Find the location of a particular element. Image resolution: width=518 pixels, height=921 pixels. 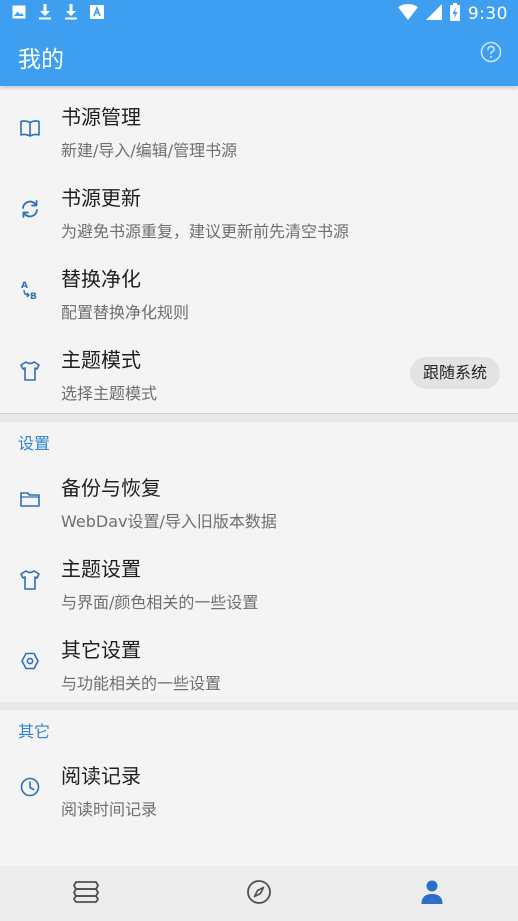

item-title: 主题设置 is located at coordinates (101, 569).